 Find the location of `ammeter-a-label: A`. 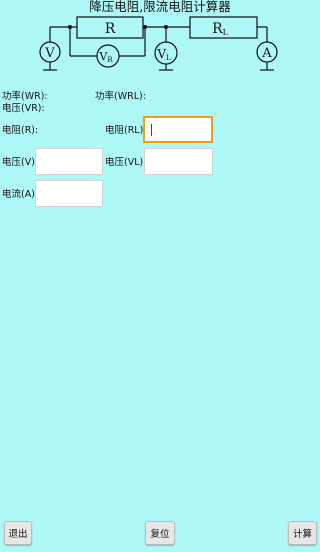

ammeter-a-label: A is located at coordinates (266, 53).